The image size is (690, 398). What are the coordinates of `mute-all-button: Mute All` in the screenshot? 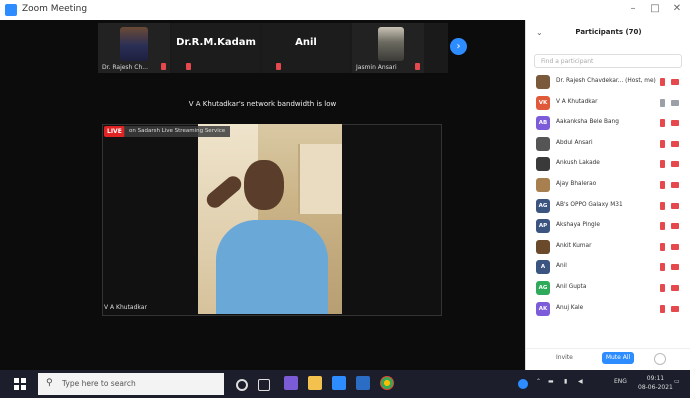 It's located at (618, 358).